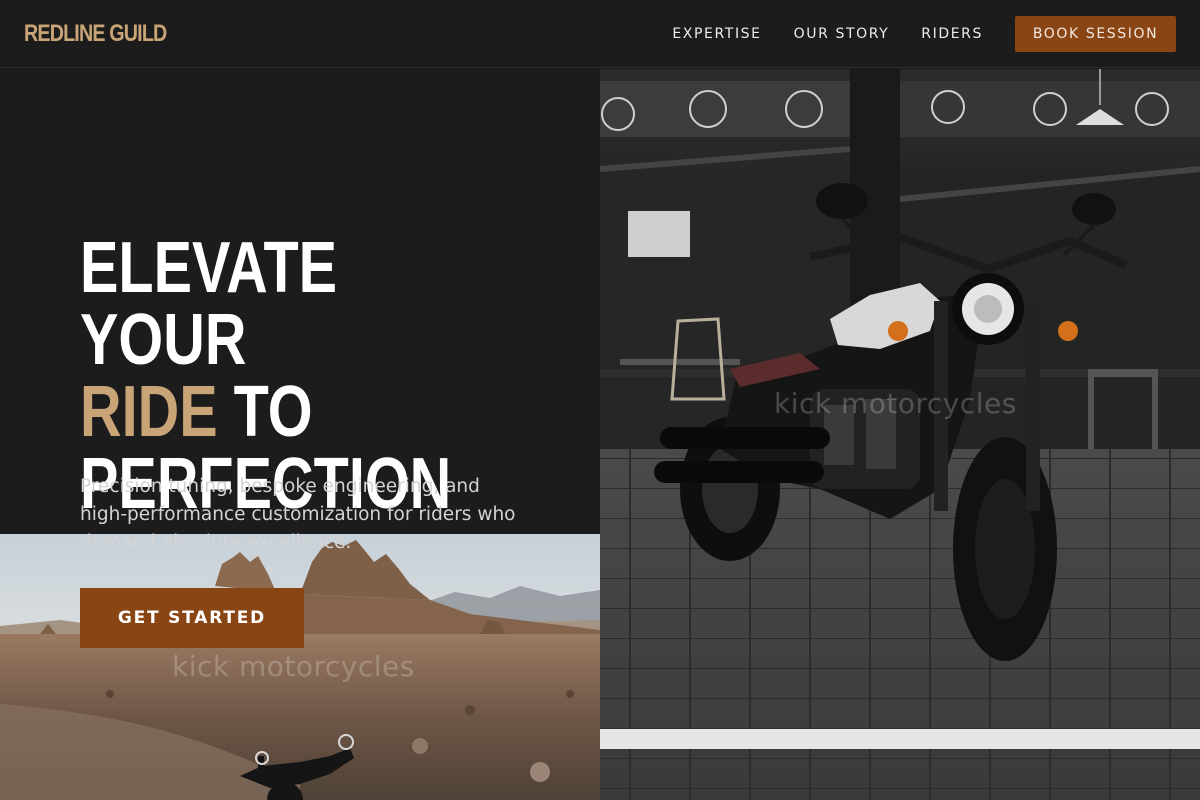 This screenshot has width=1200, height=800. I want to click on nav-links: EXPERTISE OUR STORY RIDERS BOOK SESSION, so click(924, 34).